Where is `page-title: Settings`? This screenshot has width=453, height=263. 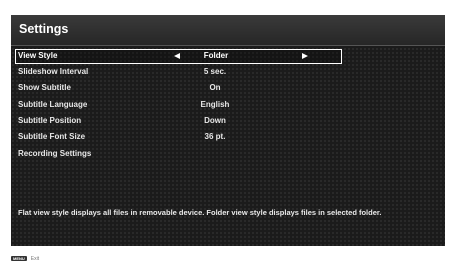 page-title: Settings is located at coordinates (44, 29).